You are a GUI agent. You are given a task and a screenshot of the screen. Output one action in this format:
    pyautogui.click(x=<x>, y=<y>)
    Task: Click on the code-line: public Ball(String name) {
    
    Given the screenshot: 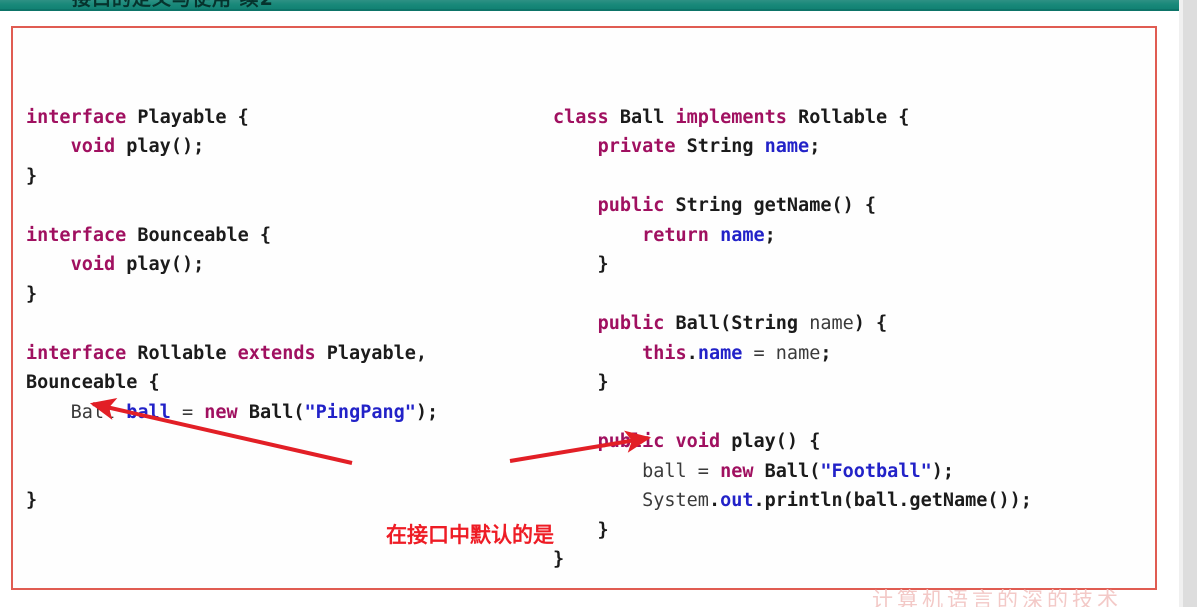 What is the action you would take?
    pyautogui.click(x=720, y=323)
    